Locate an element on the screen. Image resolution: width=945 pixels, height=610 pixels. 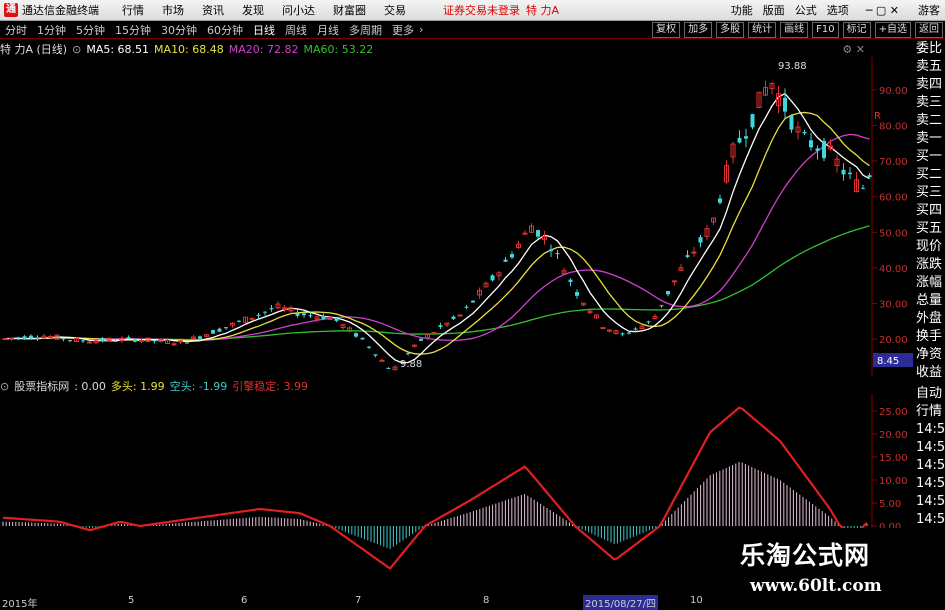
menu-functions: 功能 is located at coordinates (742, 10).